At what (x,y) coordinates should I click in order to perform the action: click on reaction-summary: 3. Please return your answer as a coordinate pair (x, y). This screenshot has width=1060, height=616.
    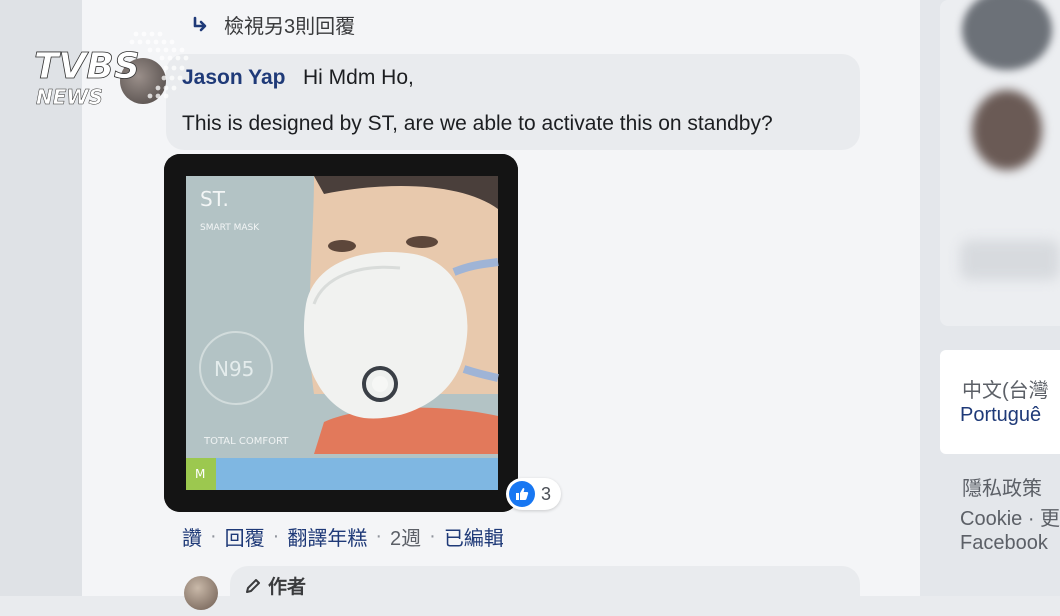
    Looking at the image, I should click on (534, 494).